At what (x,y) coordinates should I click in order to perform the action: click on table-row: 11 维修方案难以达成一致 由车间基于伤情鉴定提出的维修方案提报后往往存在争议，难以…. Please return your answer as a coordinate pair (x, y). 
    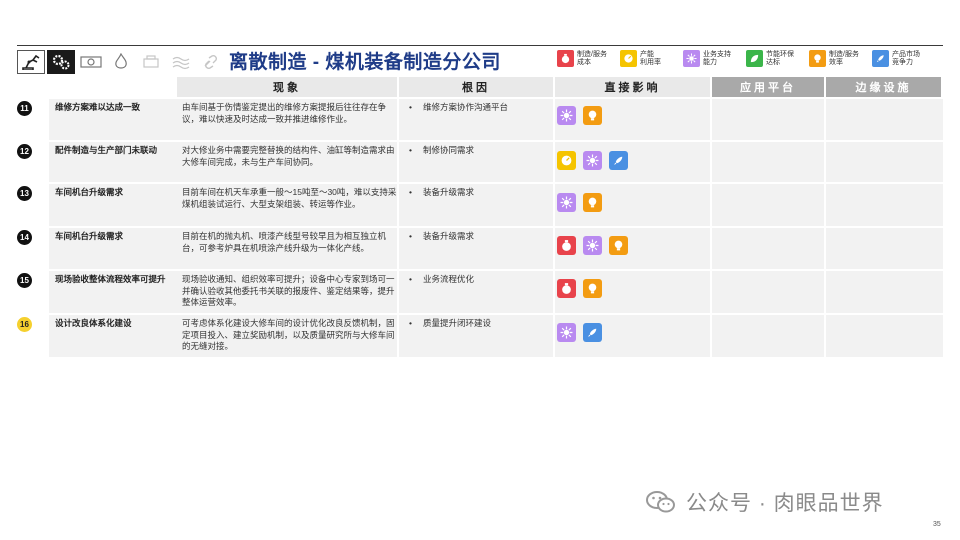
    Looking at the image, I should click on (480, 119).